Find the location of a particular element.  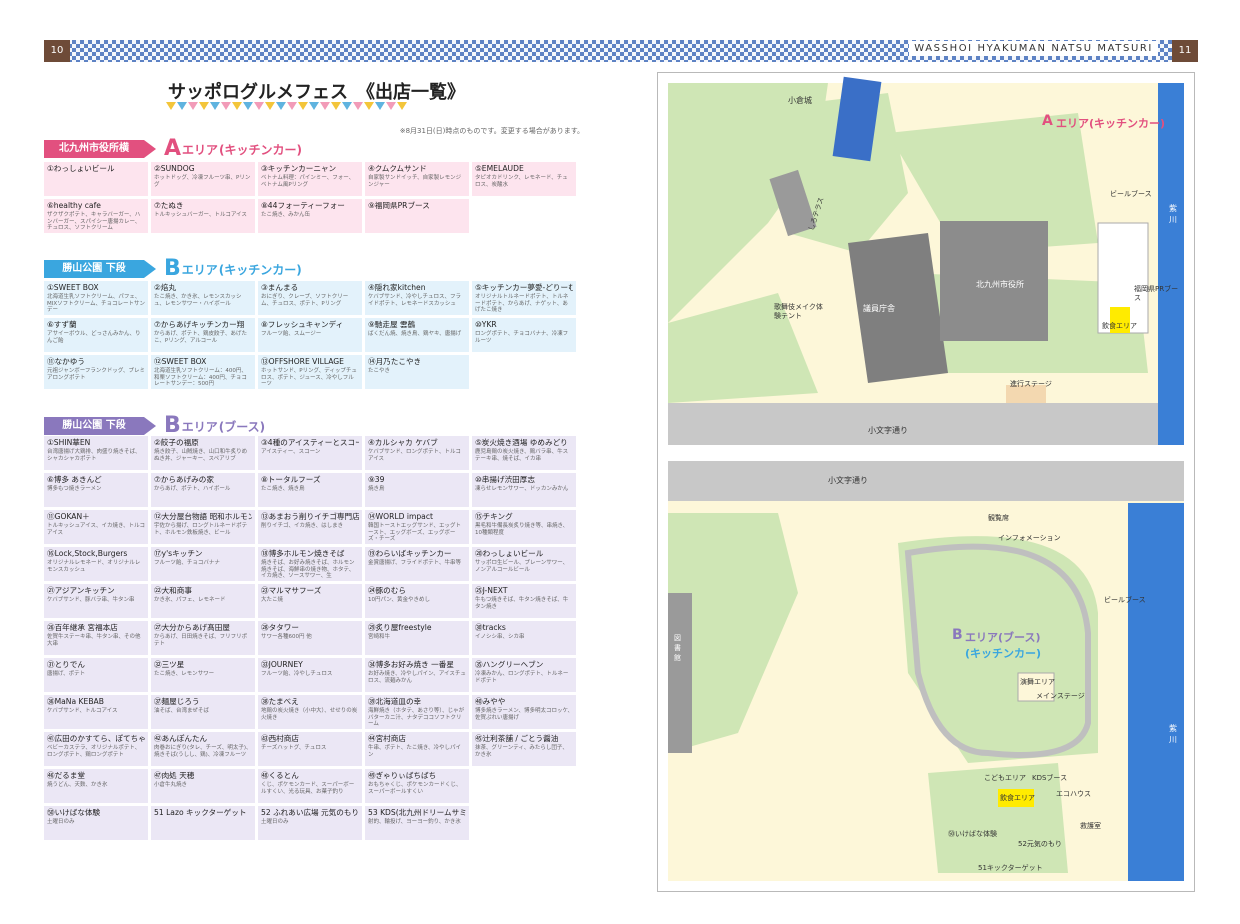

shop-menu: ホットドッグ、冷凍フルーツ串、Pリング is located at coordinates (202, 181).